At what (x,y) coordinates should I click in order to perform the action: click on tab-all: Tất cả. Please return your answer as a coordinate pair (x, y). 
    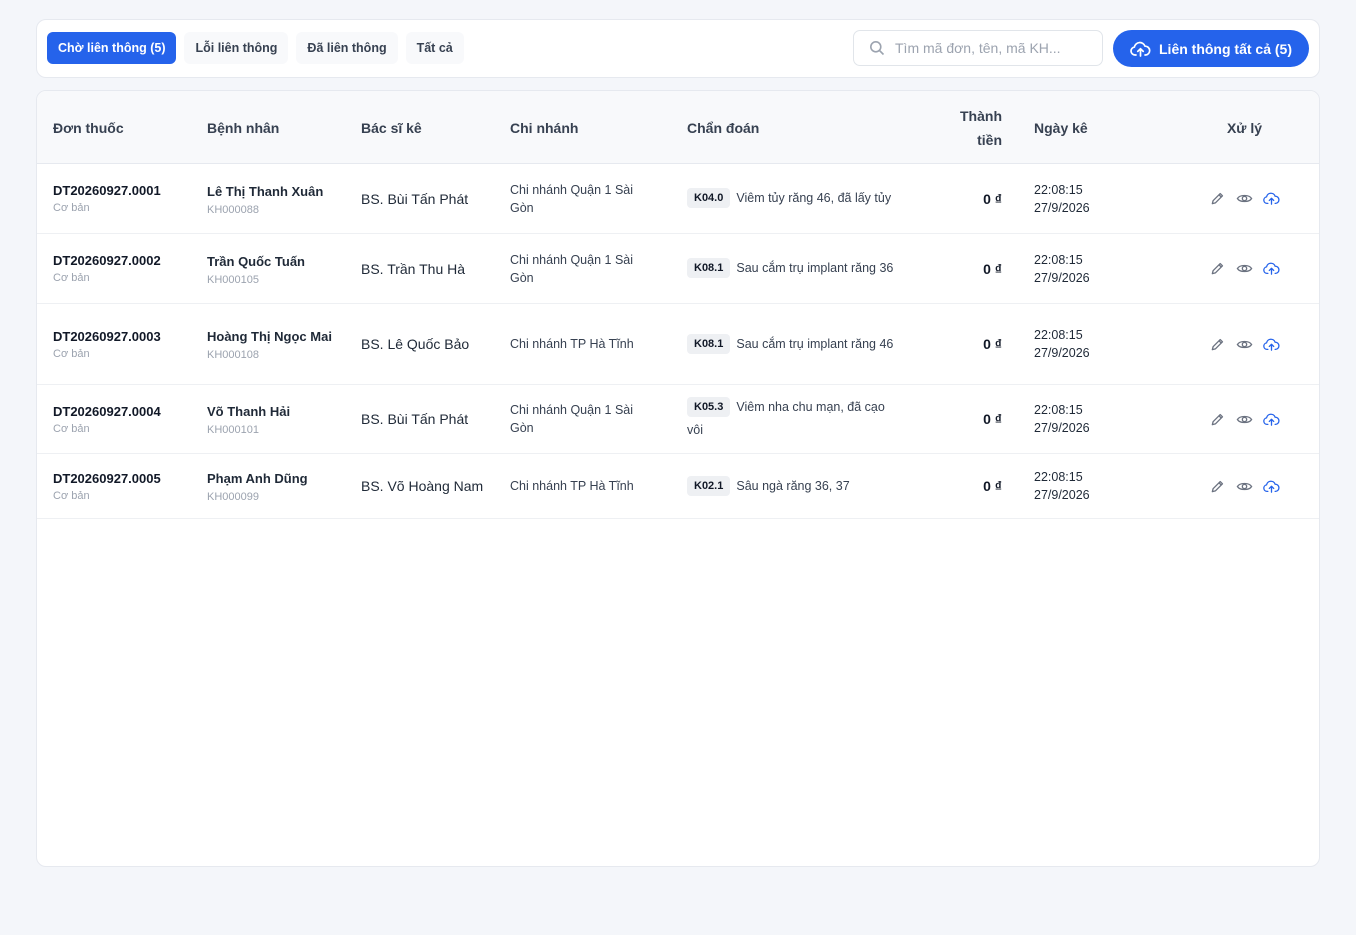
    Looking at the image, I should click on (434, 48).